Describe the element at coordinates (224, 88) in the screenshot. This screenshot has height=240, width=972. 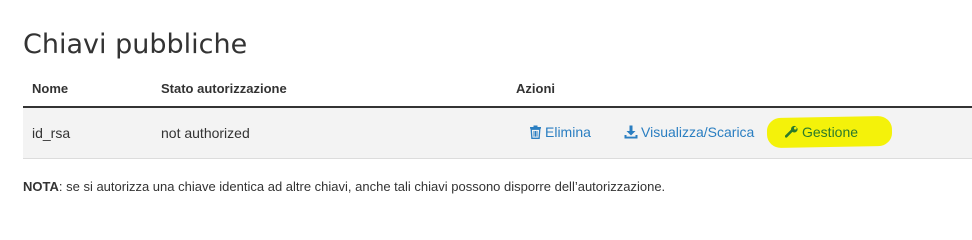
I see `header-status: Stato autorizzazione` at that location.